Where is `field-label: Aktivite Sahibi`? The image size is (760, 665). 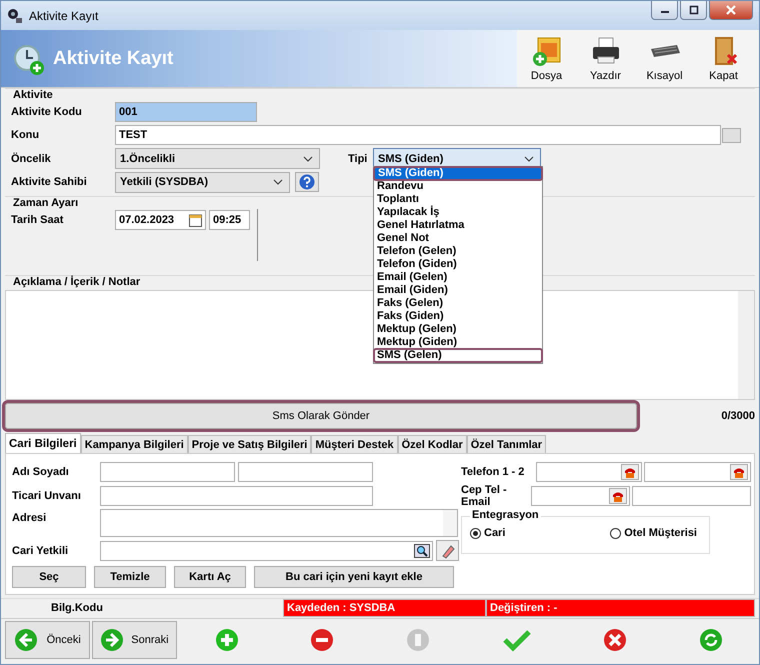
field-label: Aktivite Sahibi is located at coordinates (49, 182).